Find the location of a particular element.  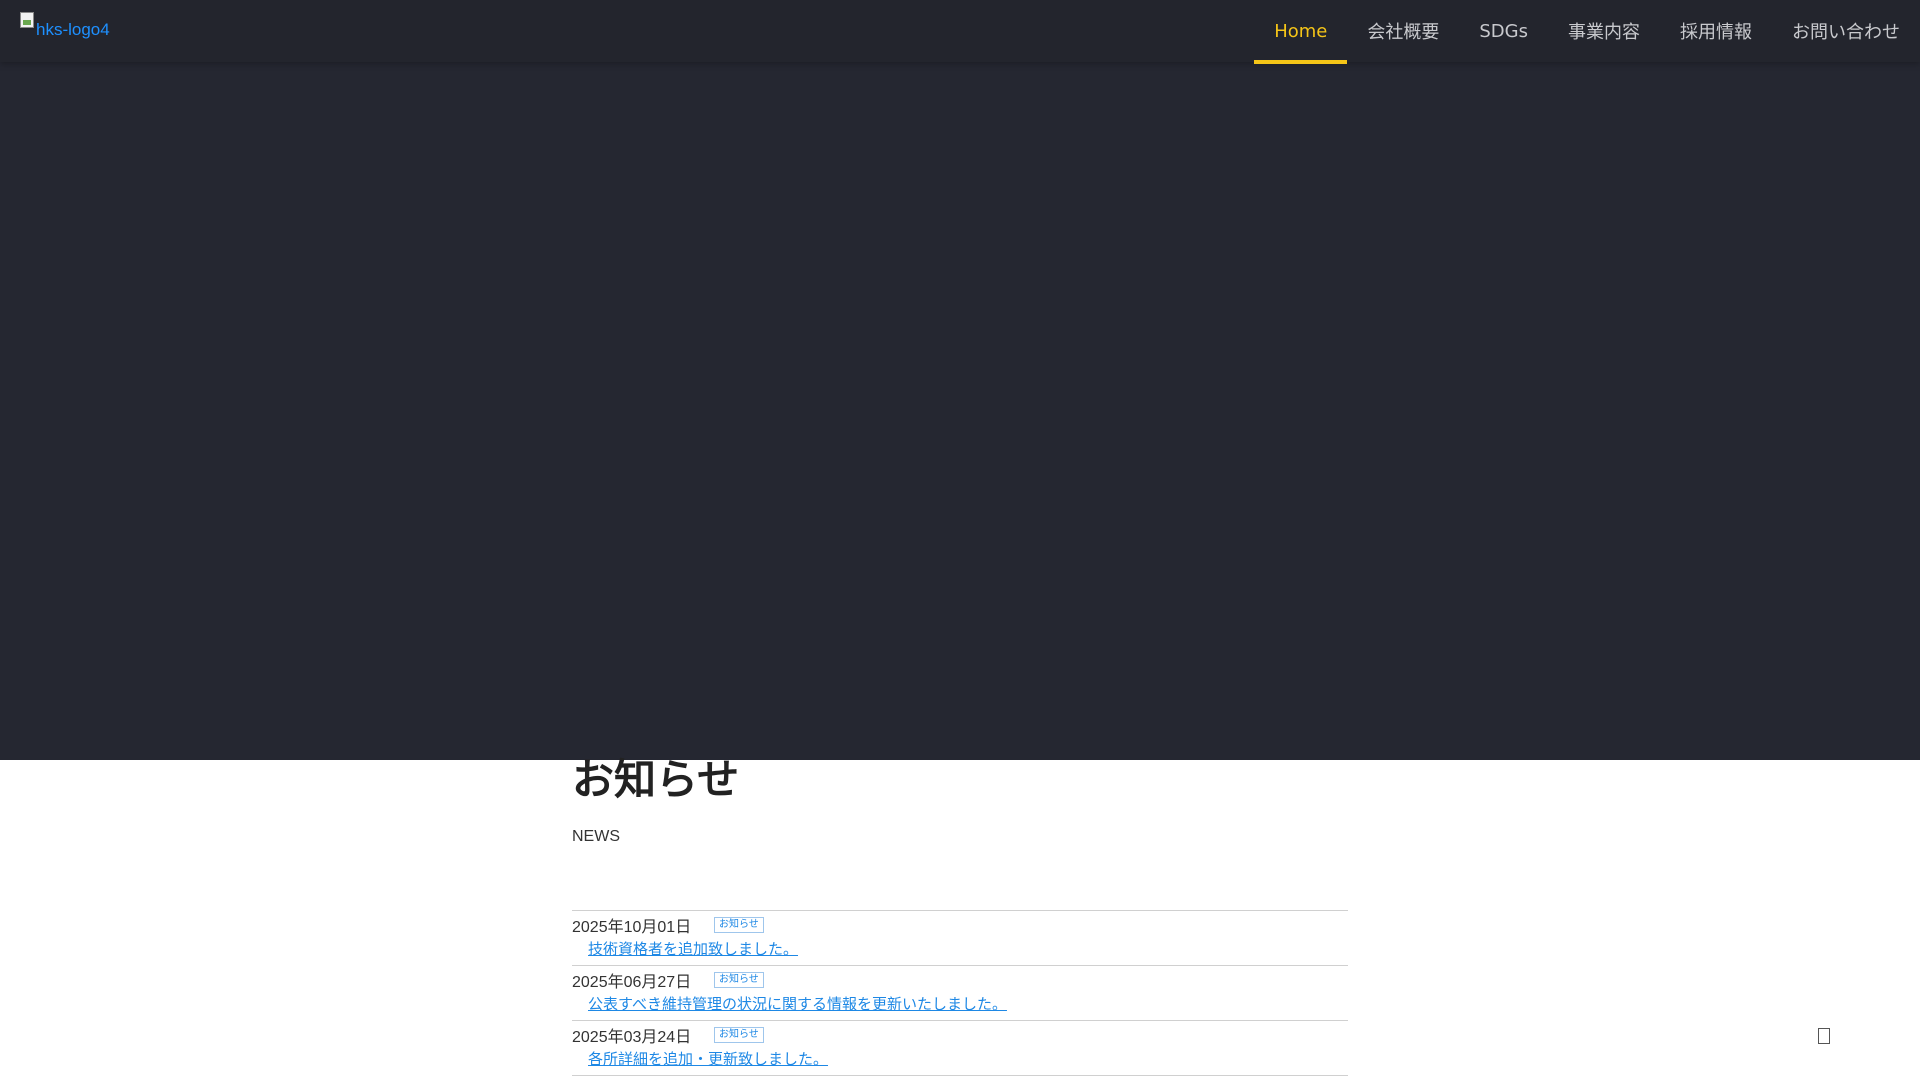

news-meta: 2025年03月24日 お知らせ is located at coordinates (960, 1035).